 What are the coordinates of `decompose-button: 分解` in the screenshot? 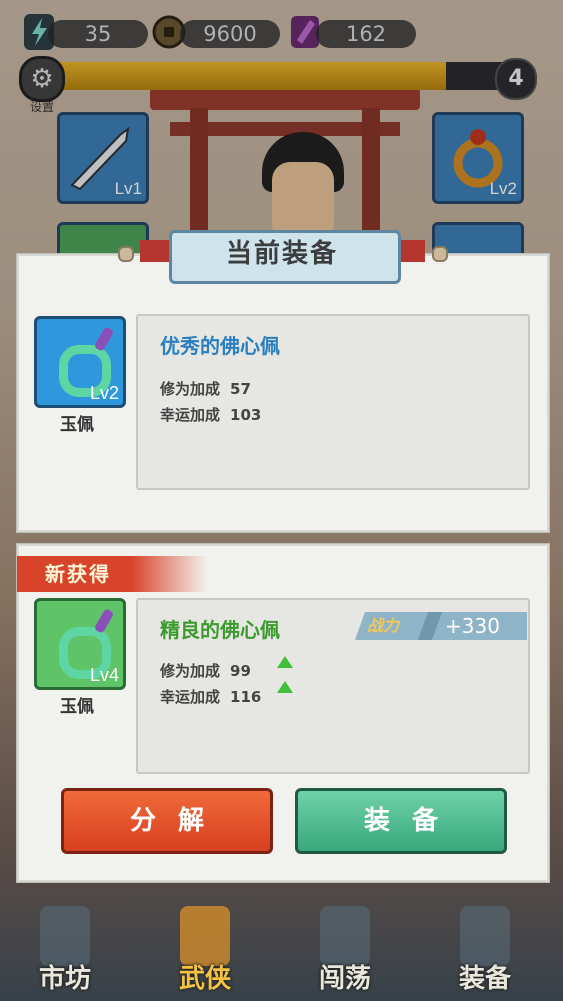 It's located at (167, 821).